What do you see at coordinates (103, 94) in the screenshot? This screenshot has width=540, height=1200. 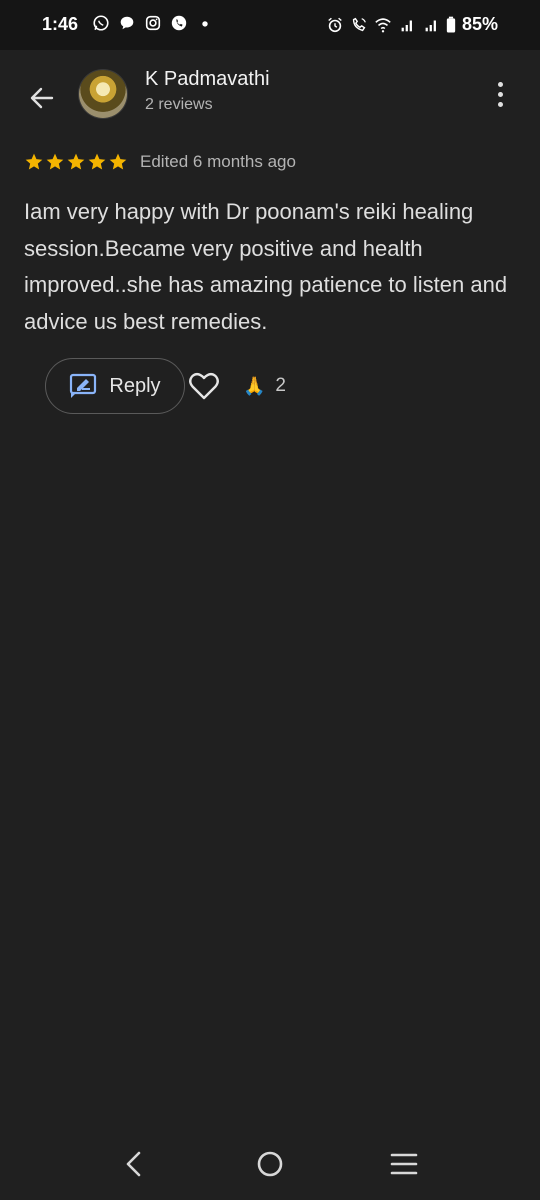 I see `avatar` at bounding box center [103, 94].